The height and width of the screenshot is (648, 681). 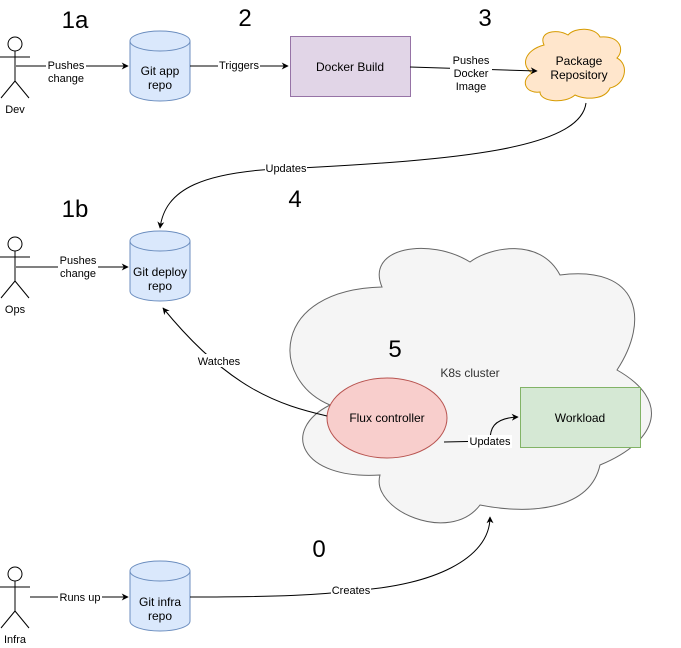 What do you see at coordinates (490, 442) in the screenshot?
I see `edge-label-flux-updates: Updates` at bounding box center [490, 442].